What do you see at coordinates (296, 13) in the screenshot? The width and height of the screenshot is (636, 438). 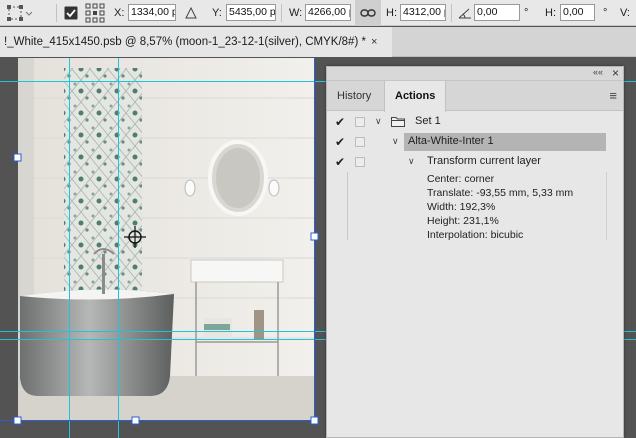 I see `w-label: W:` at bounding box center [296, 13].